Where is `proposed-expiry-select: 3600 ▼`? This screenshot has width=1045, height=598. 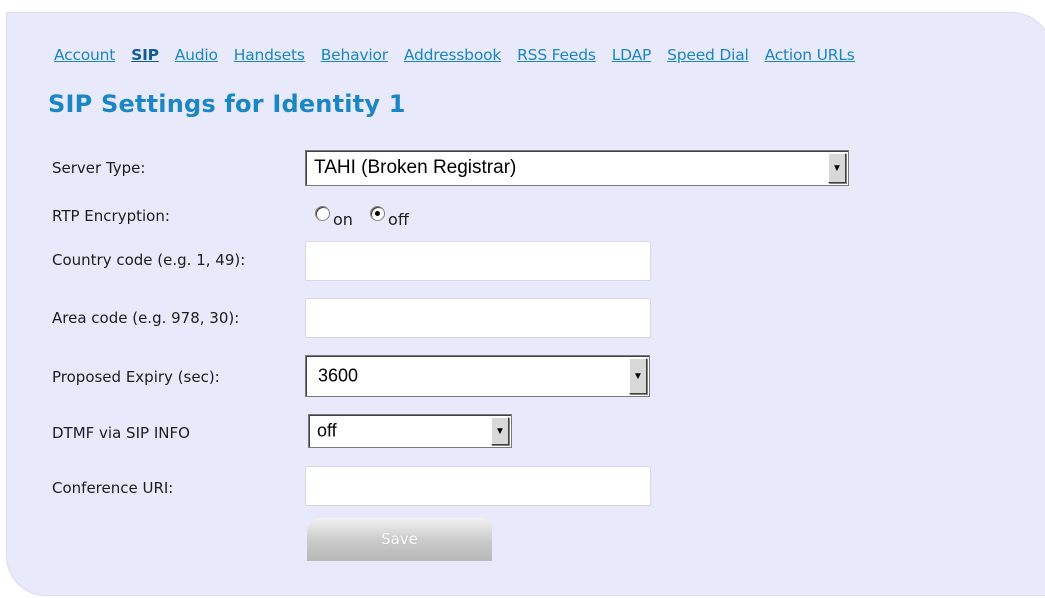 proposed-expiry-select: 3600 ▼ is located at coordinates (477, 376).